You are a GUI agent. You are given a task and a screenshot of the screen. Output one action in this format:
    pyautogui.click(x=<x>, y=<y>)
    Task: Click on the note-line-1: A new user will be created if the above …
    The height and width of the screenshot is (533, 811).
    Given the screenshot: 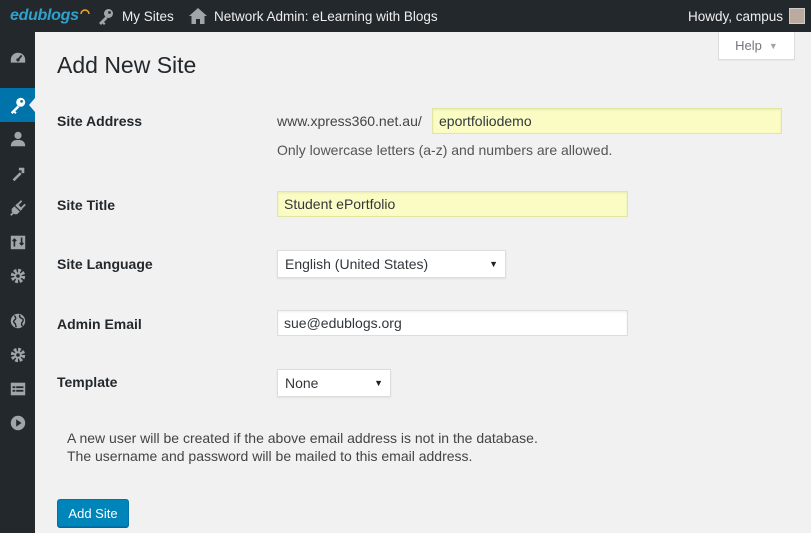 What is the action you would take?
    pyautogui.click(x=302, y=438)
    